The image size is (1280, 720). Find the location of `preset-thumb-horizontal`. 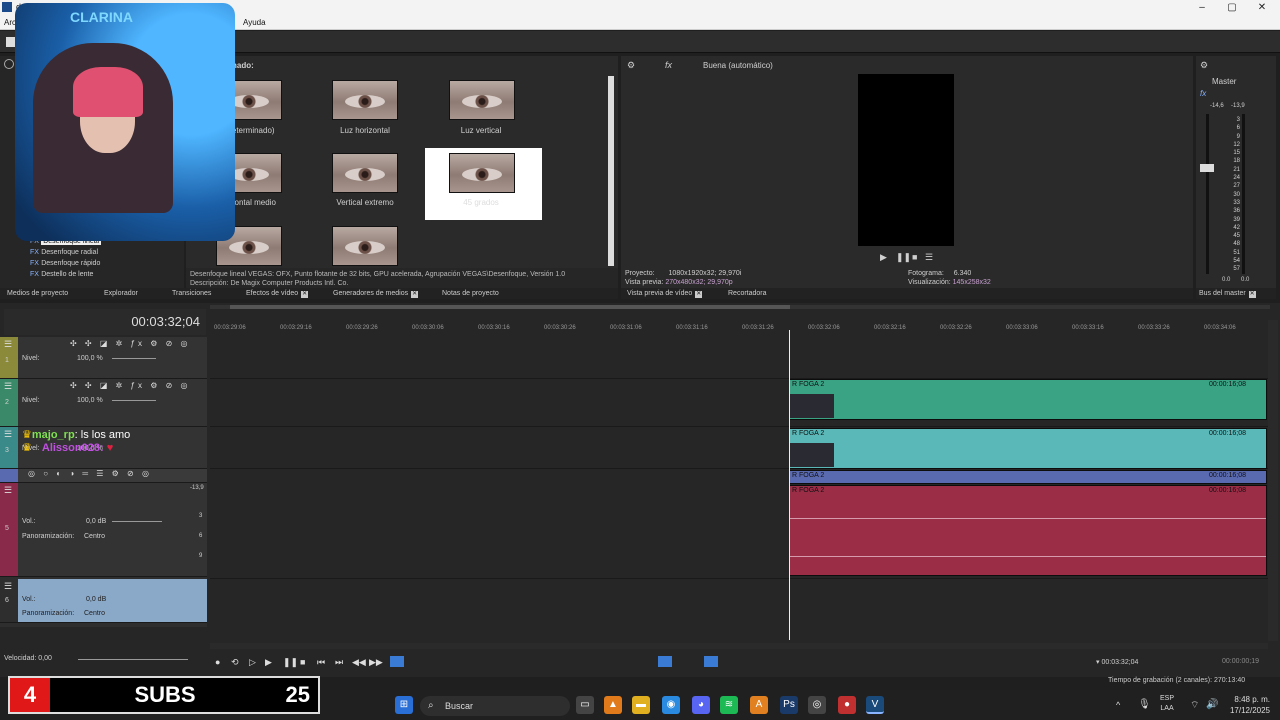

preset-thumb-horizontal is located at coordinates (365, 100).